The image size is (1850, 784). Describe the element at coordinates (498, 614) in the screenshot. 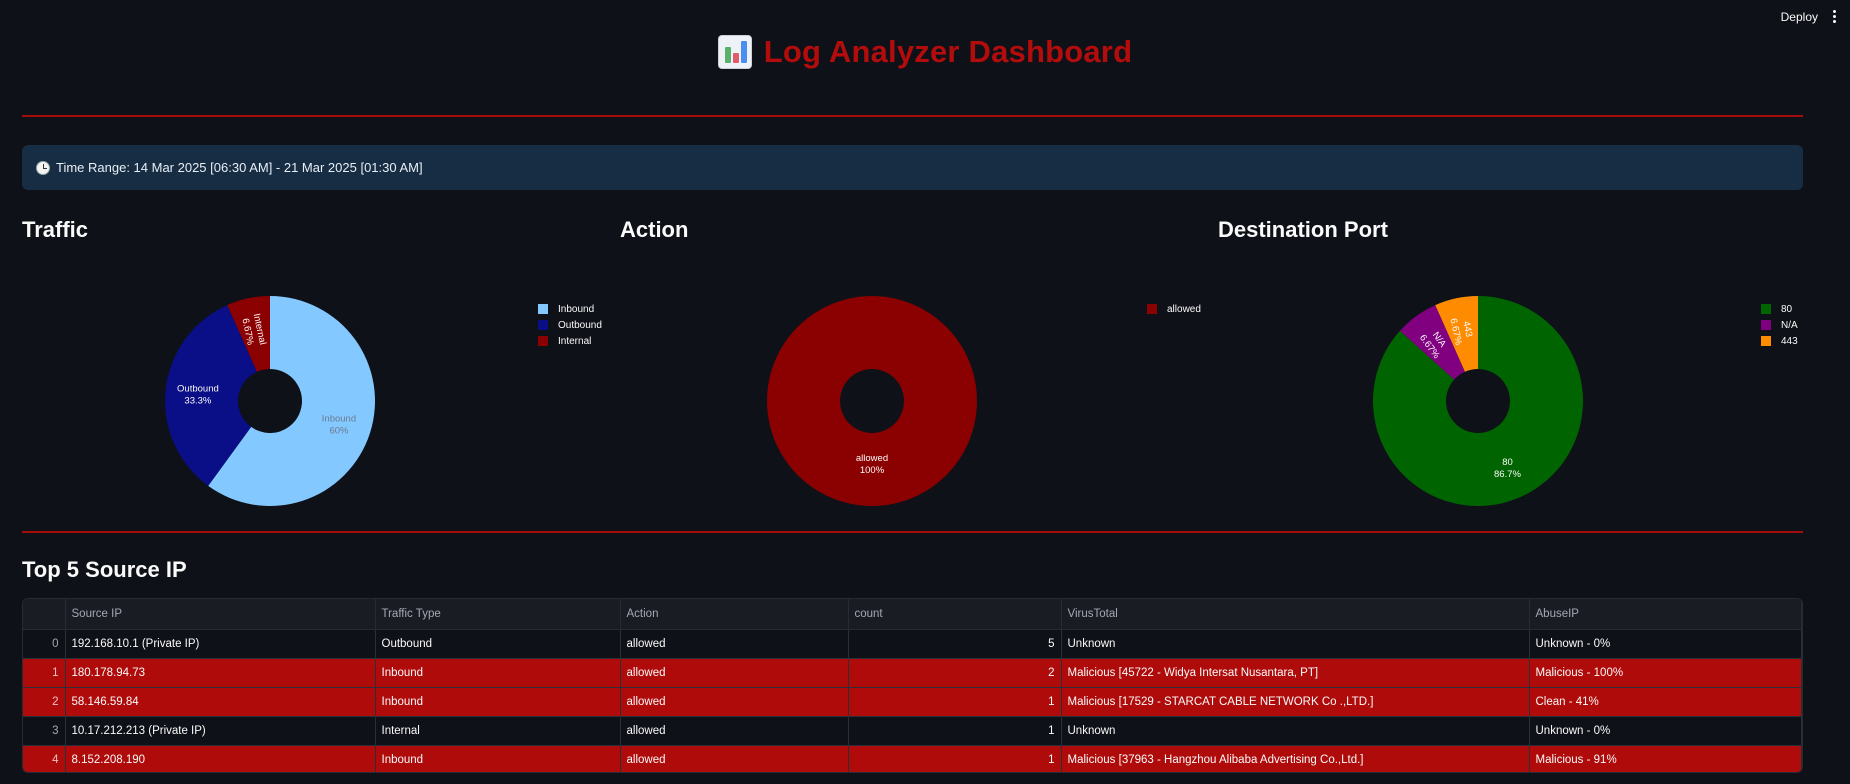

I see `col-header-traffic-type: Traffic Type` at that location.